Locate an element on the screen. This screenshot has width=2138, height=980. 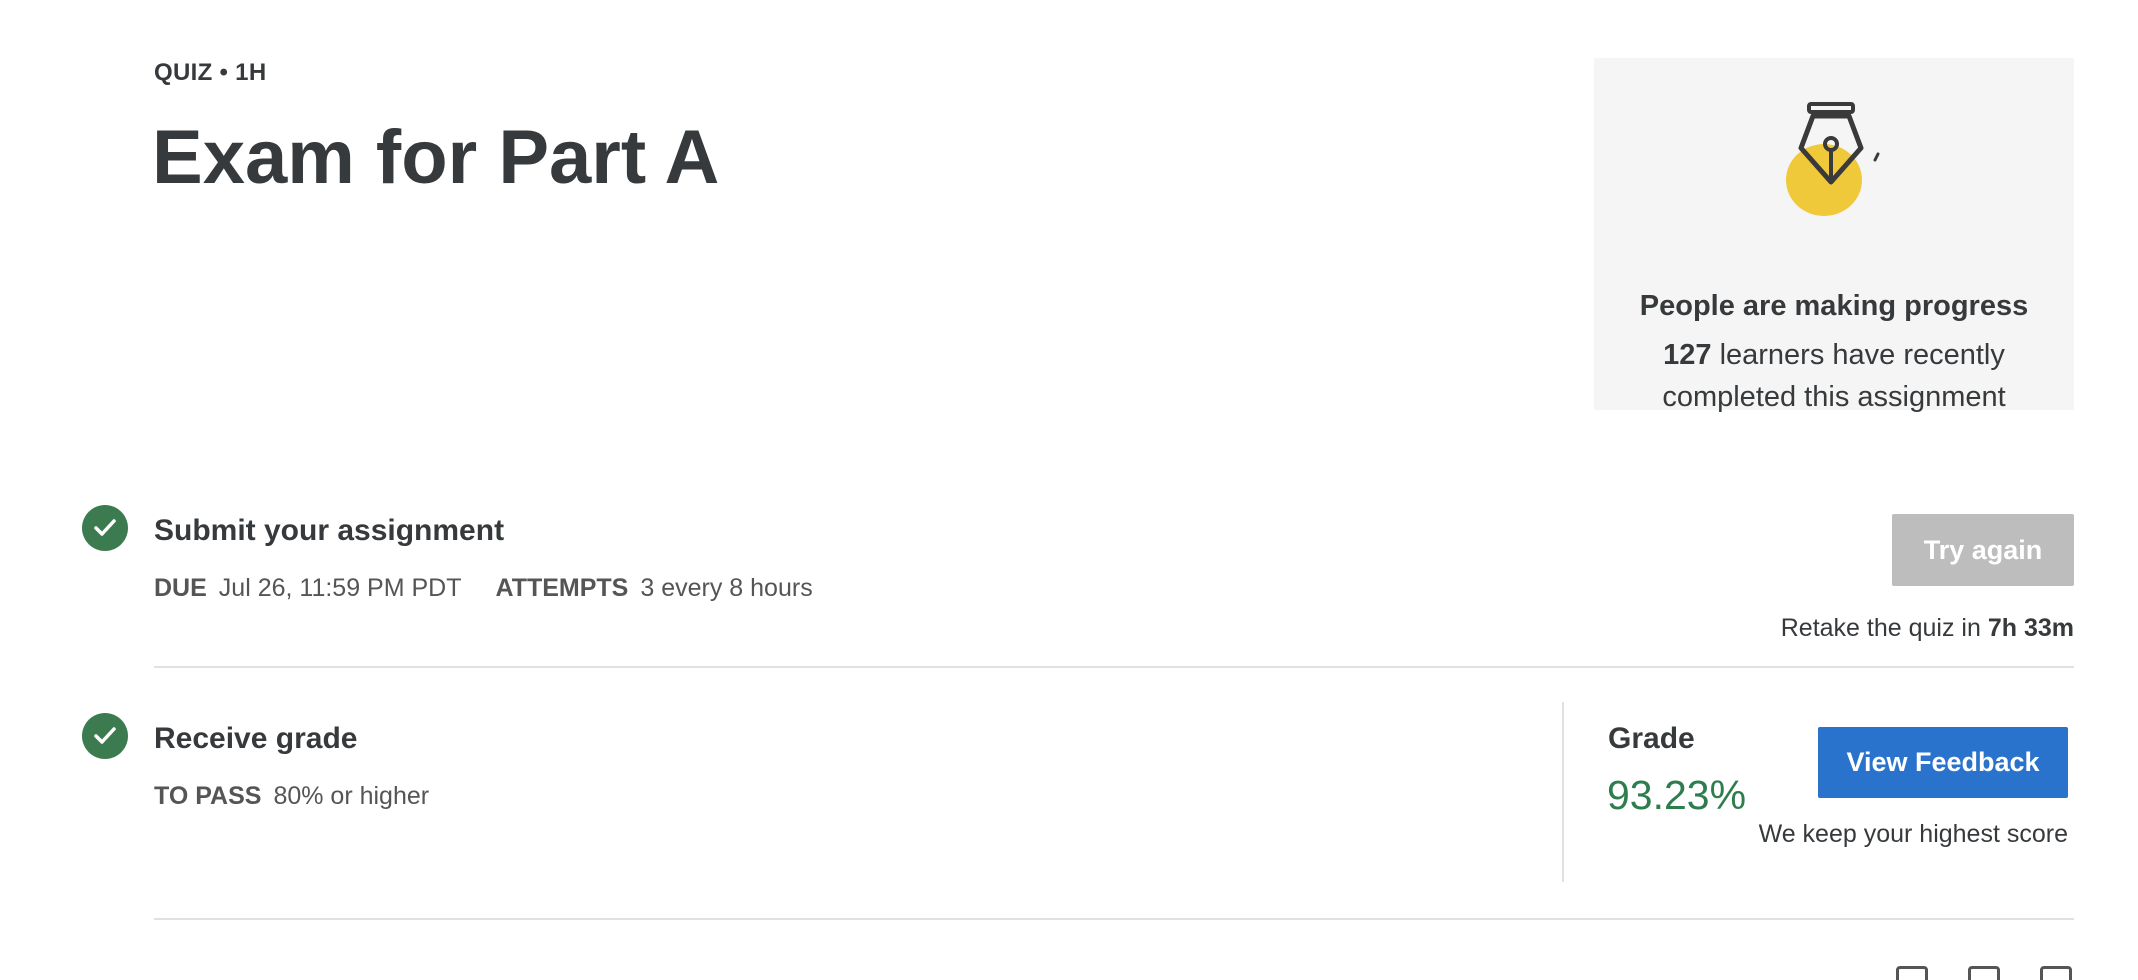
progress-card-title: People are making progress is located at coordinates (1834, 306).